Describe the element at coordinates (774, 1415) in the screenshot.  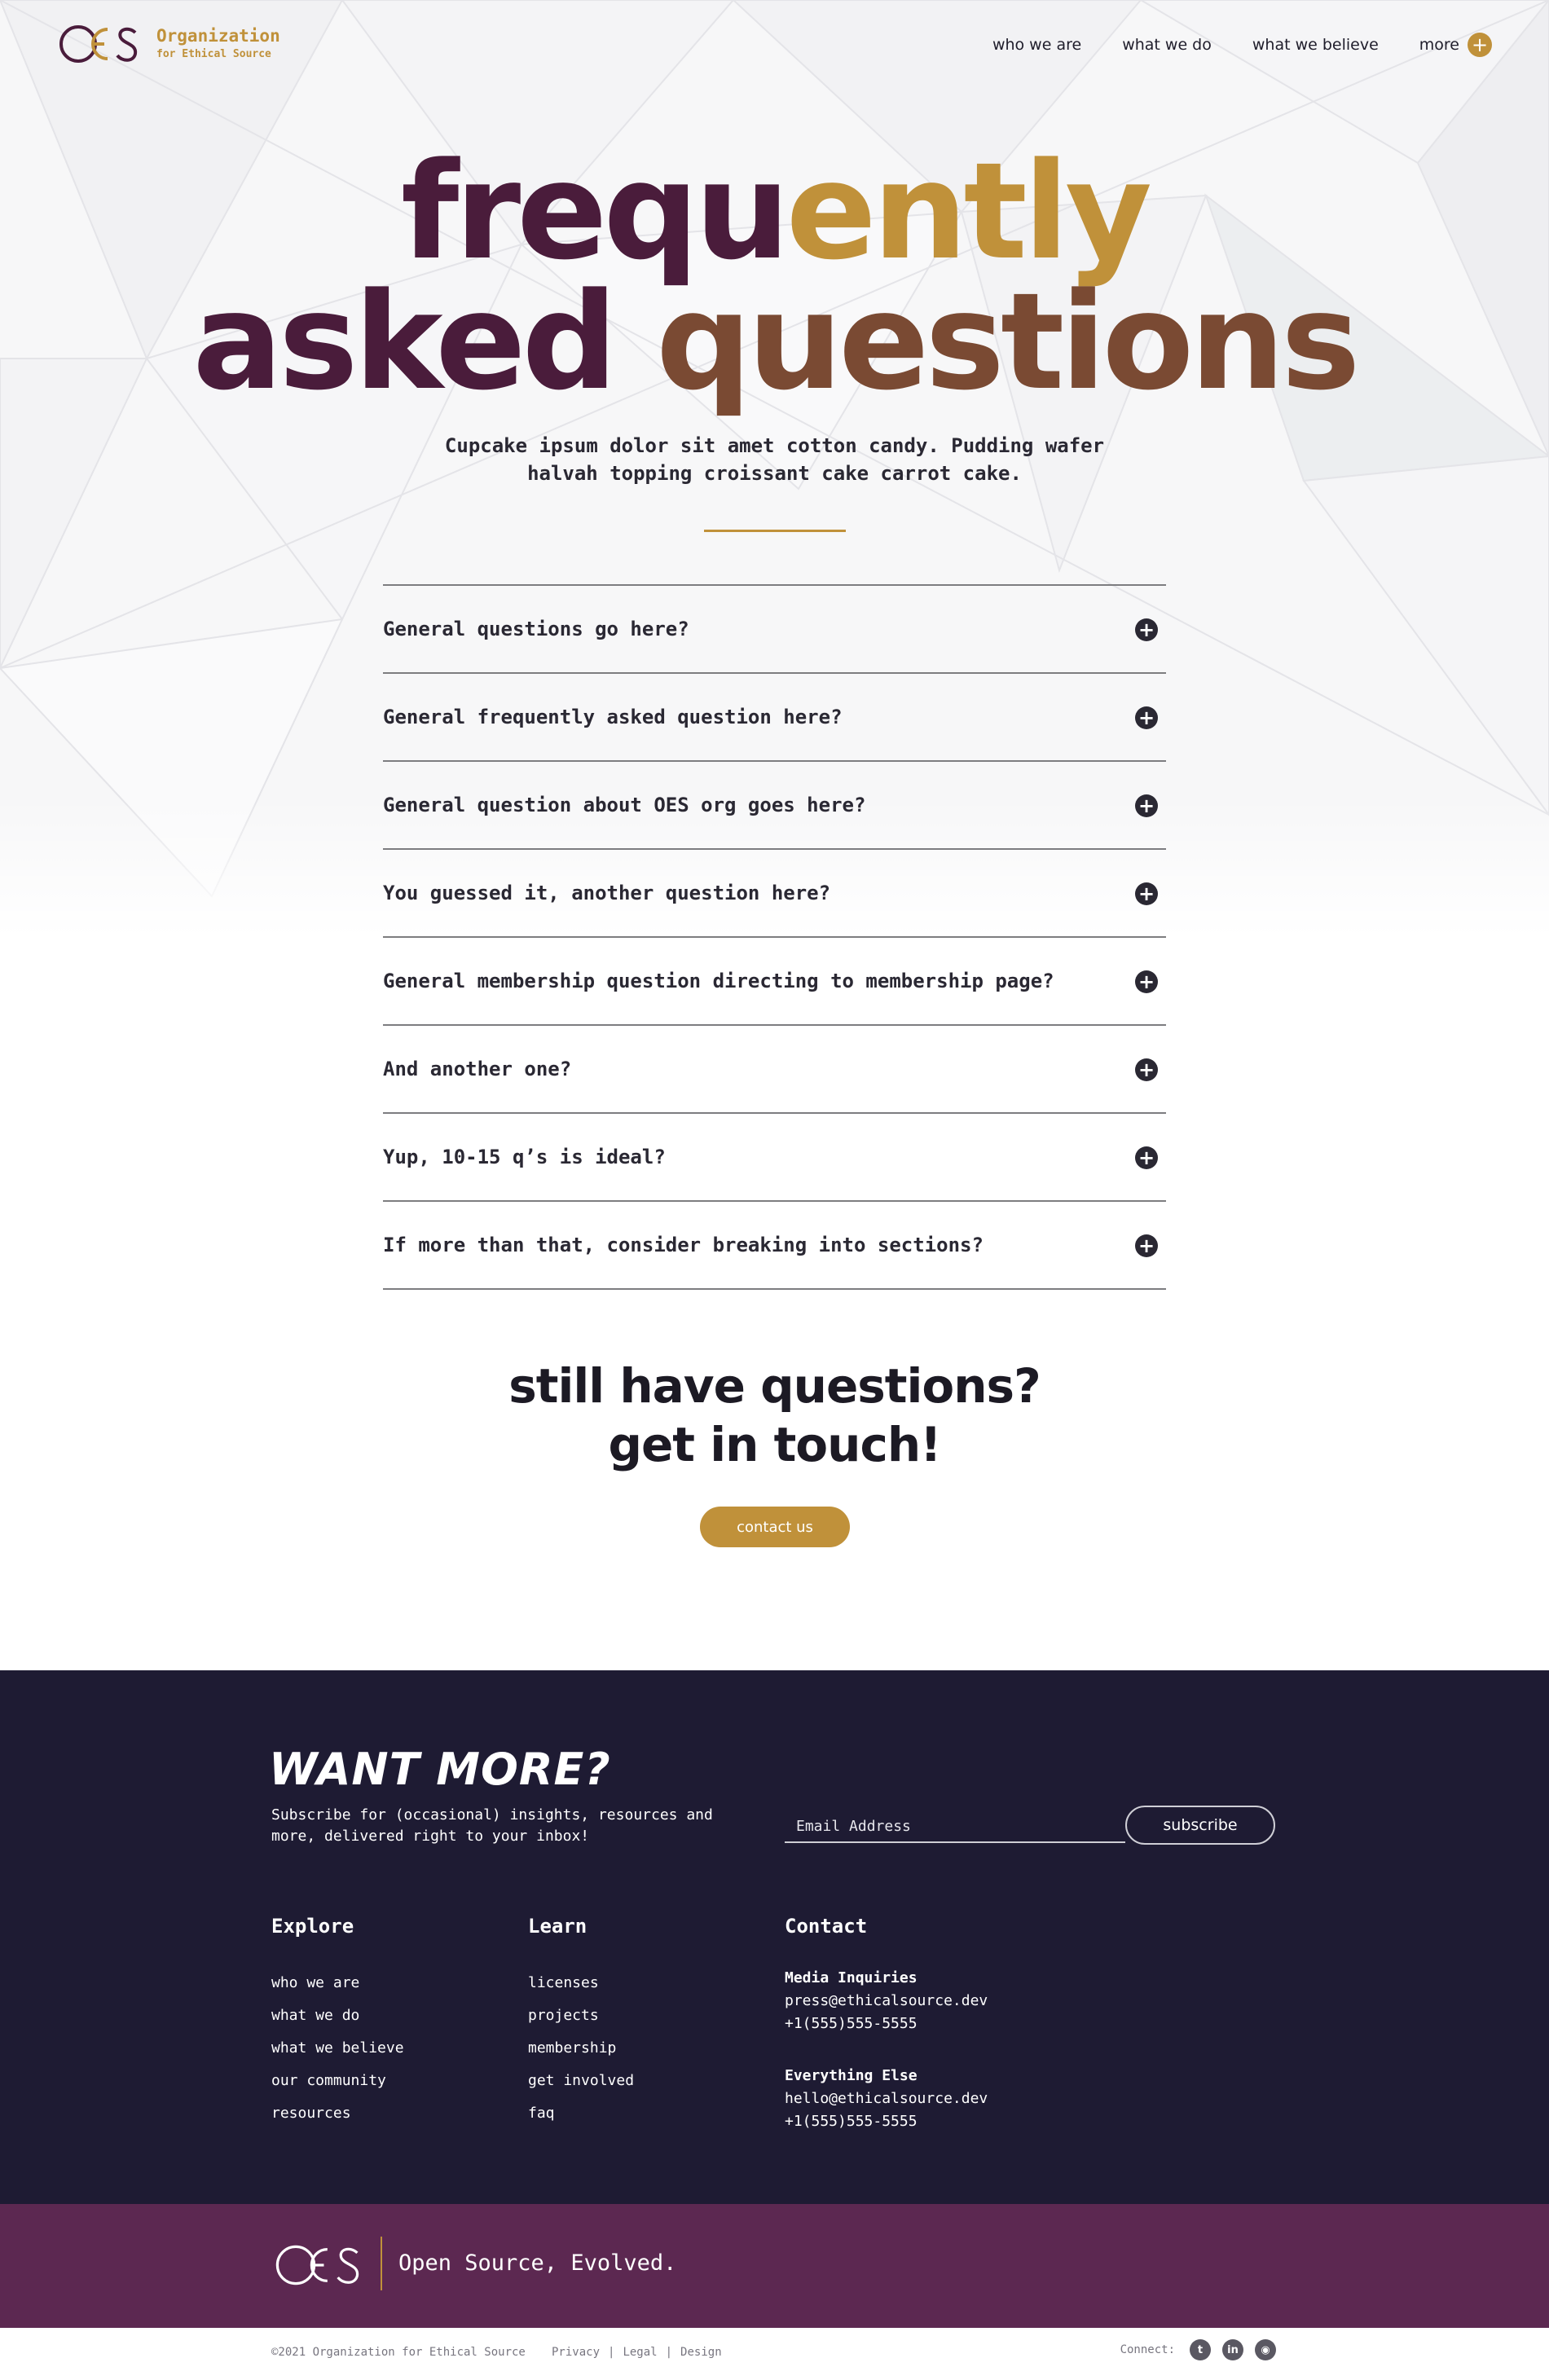
I see `cta-heading: still have questions? get in touch!` at that location.